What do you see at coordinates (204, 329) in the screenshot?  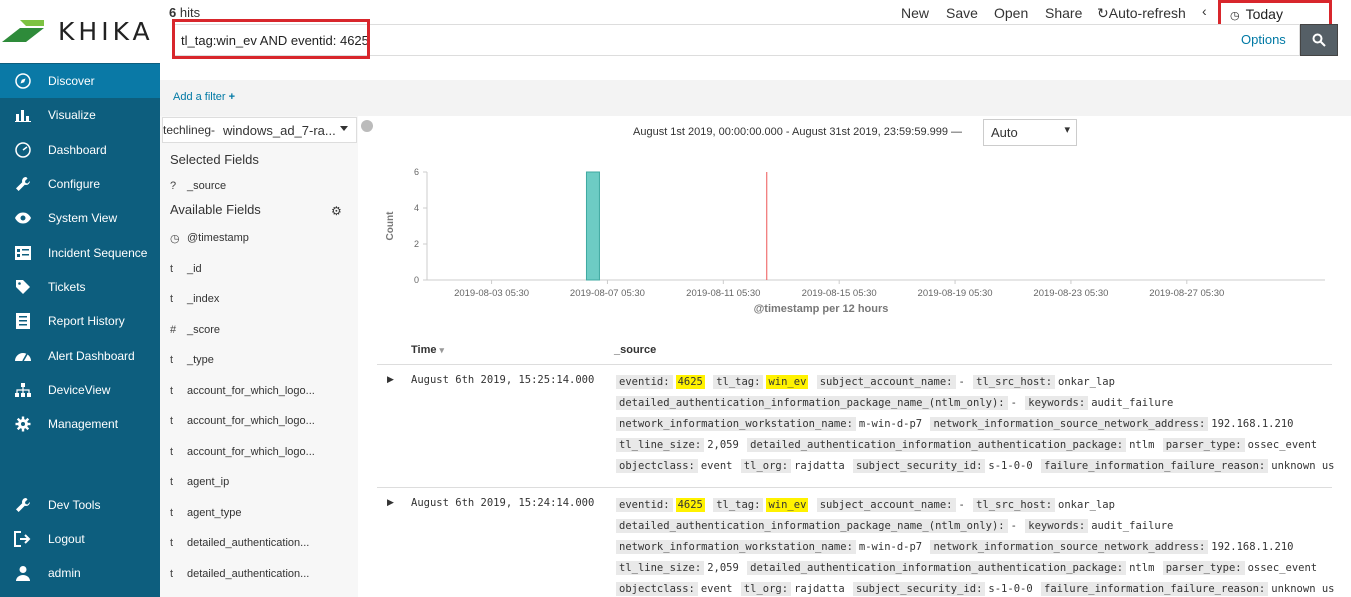 I see `field-name: _score` at bounding box center [204, 329].